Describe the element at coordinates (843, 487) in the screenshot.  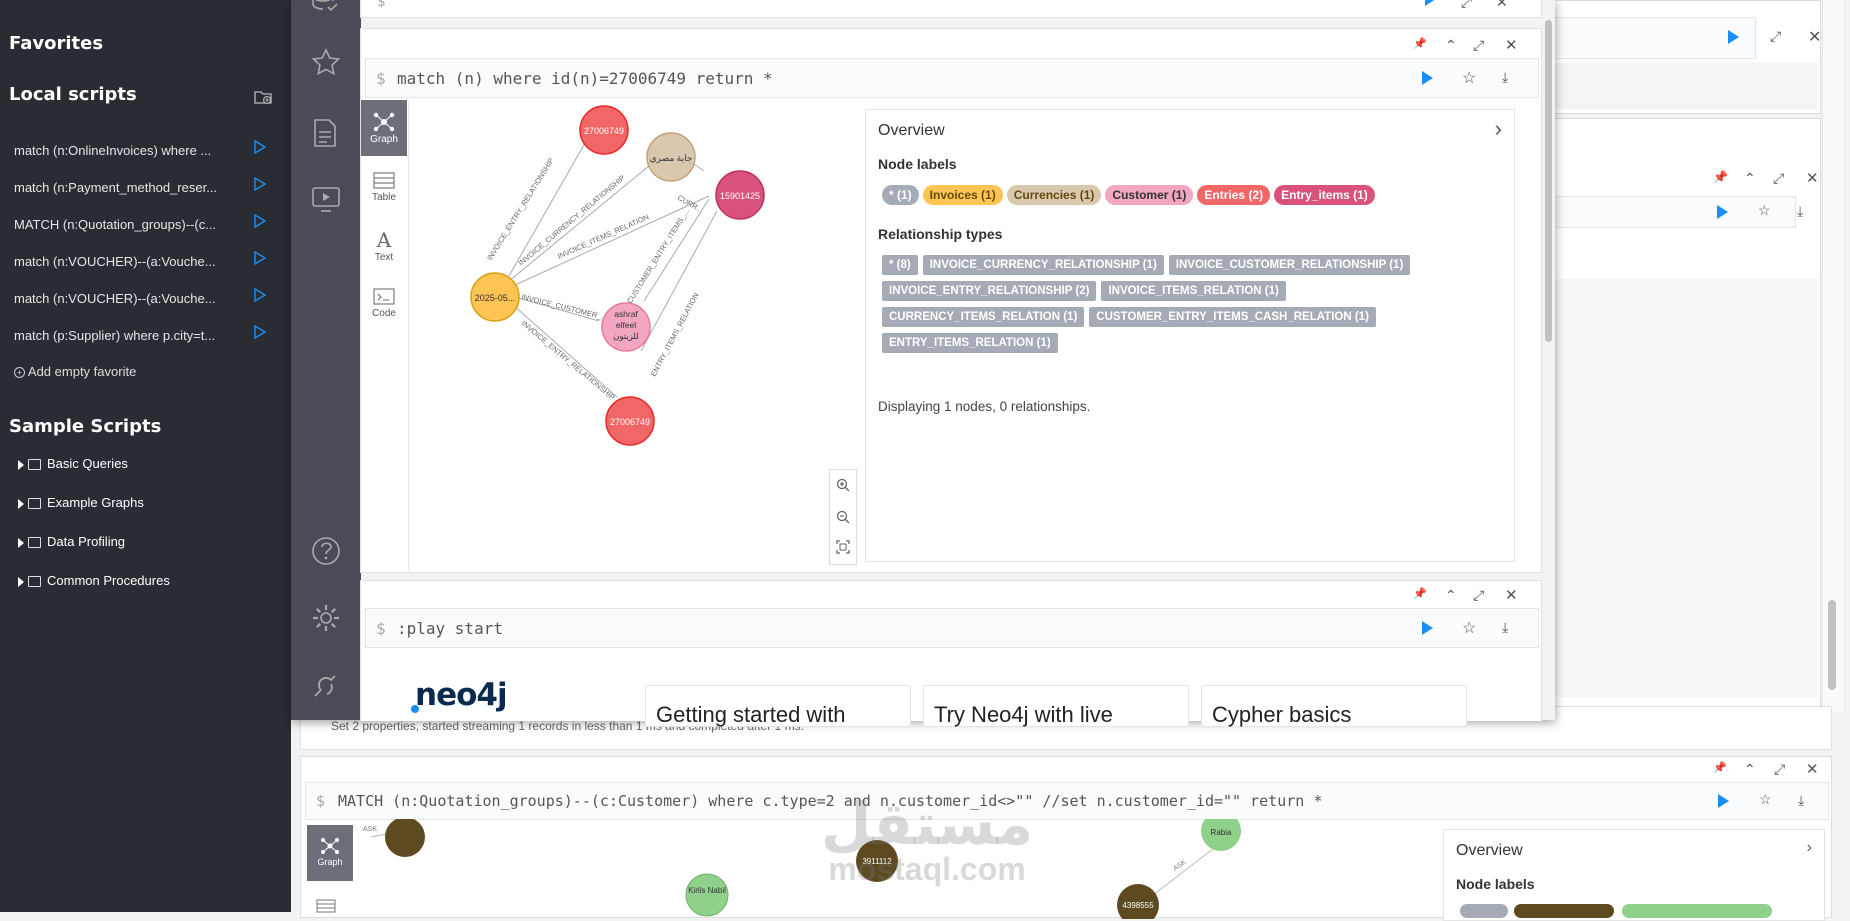
I see `zoom-in-icon` at that location.